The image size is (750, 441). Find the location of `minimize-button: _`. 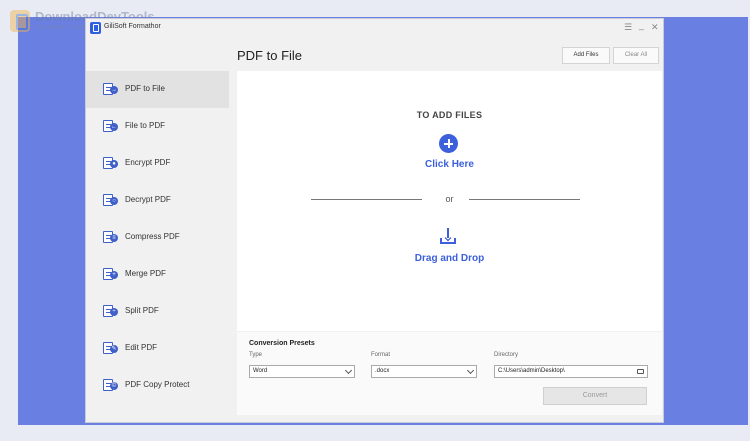

minimize-button: _ is located at coordinates (641, 25).